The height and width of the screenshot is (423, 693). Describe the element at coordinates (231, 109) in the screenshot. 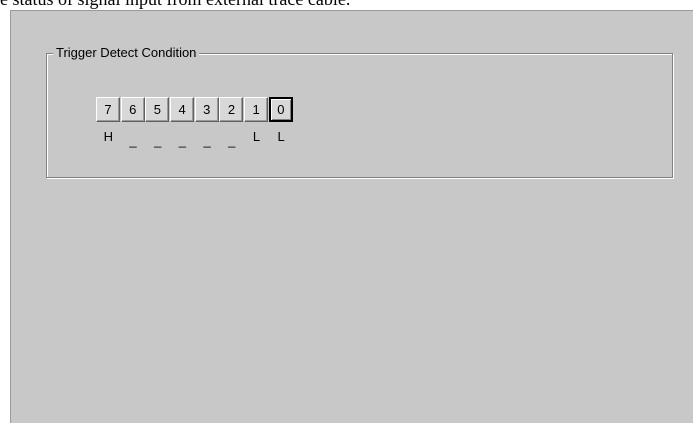

I see `bit-2-button: 2` at that location.